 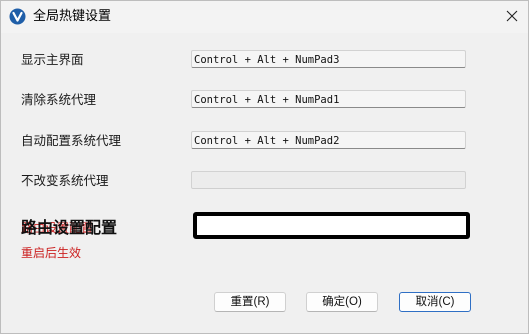 I want to click on close-icon, so click(x=512, y=16).